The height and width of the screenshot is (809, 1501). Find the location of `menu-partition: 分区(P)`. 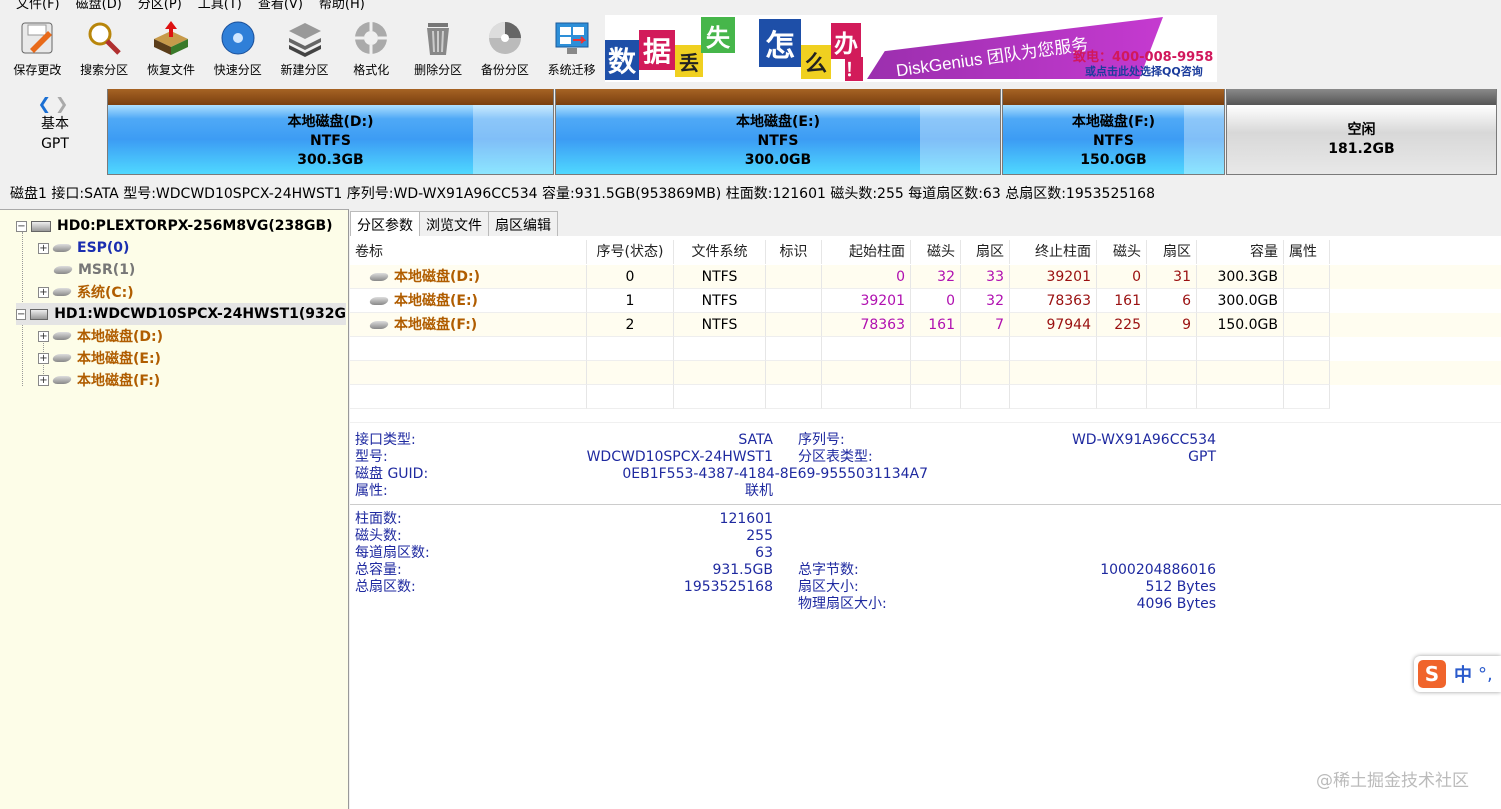

menu-partition: 分区(P) is located at coordinates (160, 6).